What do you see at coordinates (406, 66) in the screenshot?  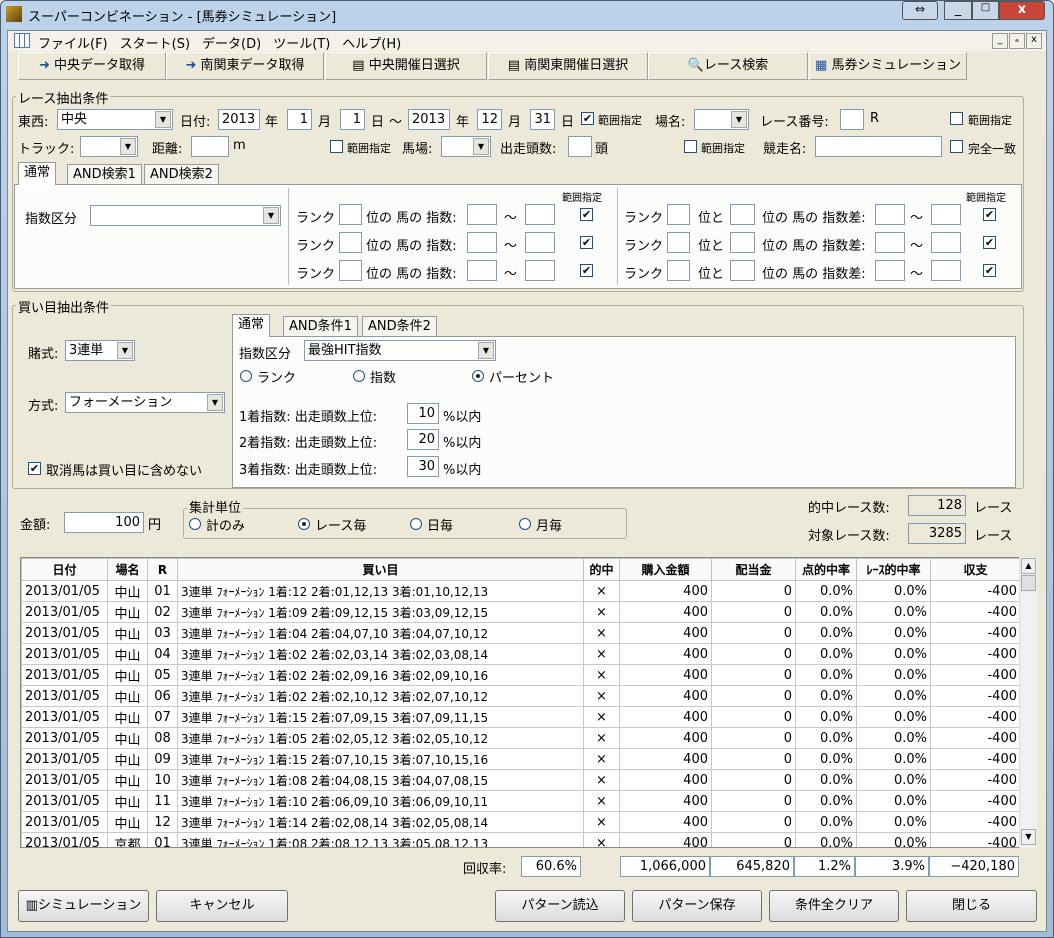 I see `central-date-select-button: ▤ 中央開催日選択` at bounding box center [406, 66].